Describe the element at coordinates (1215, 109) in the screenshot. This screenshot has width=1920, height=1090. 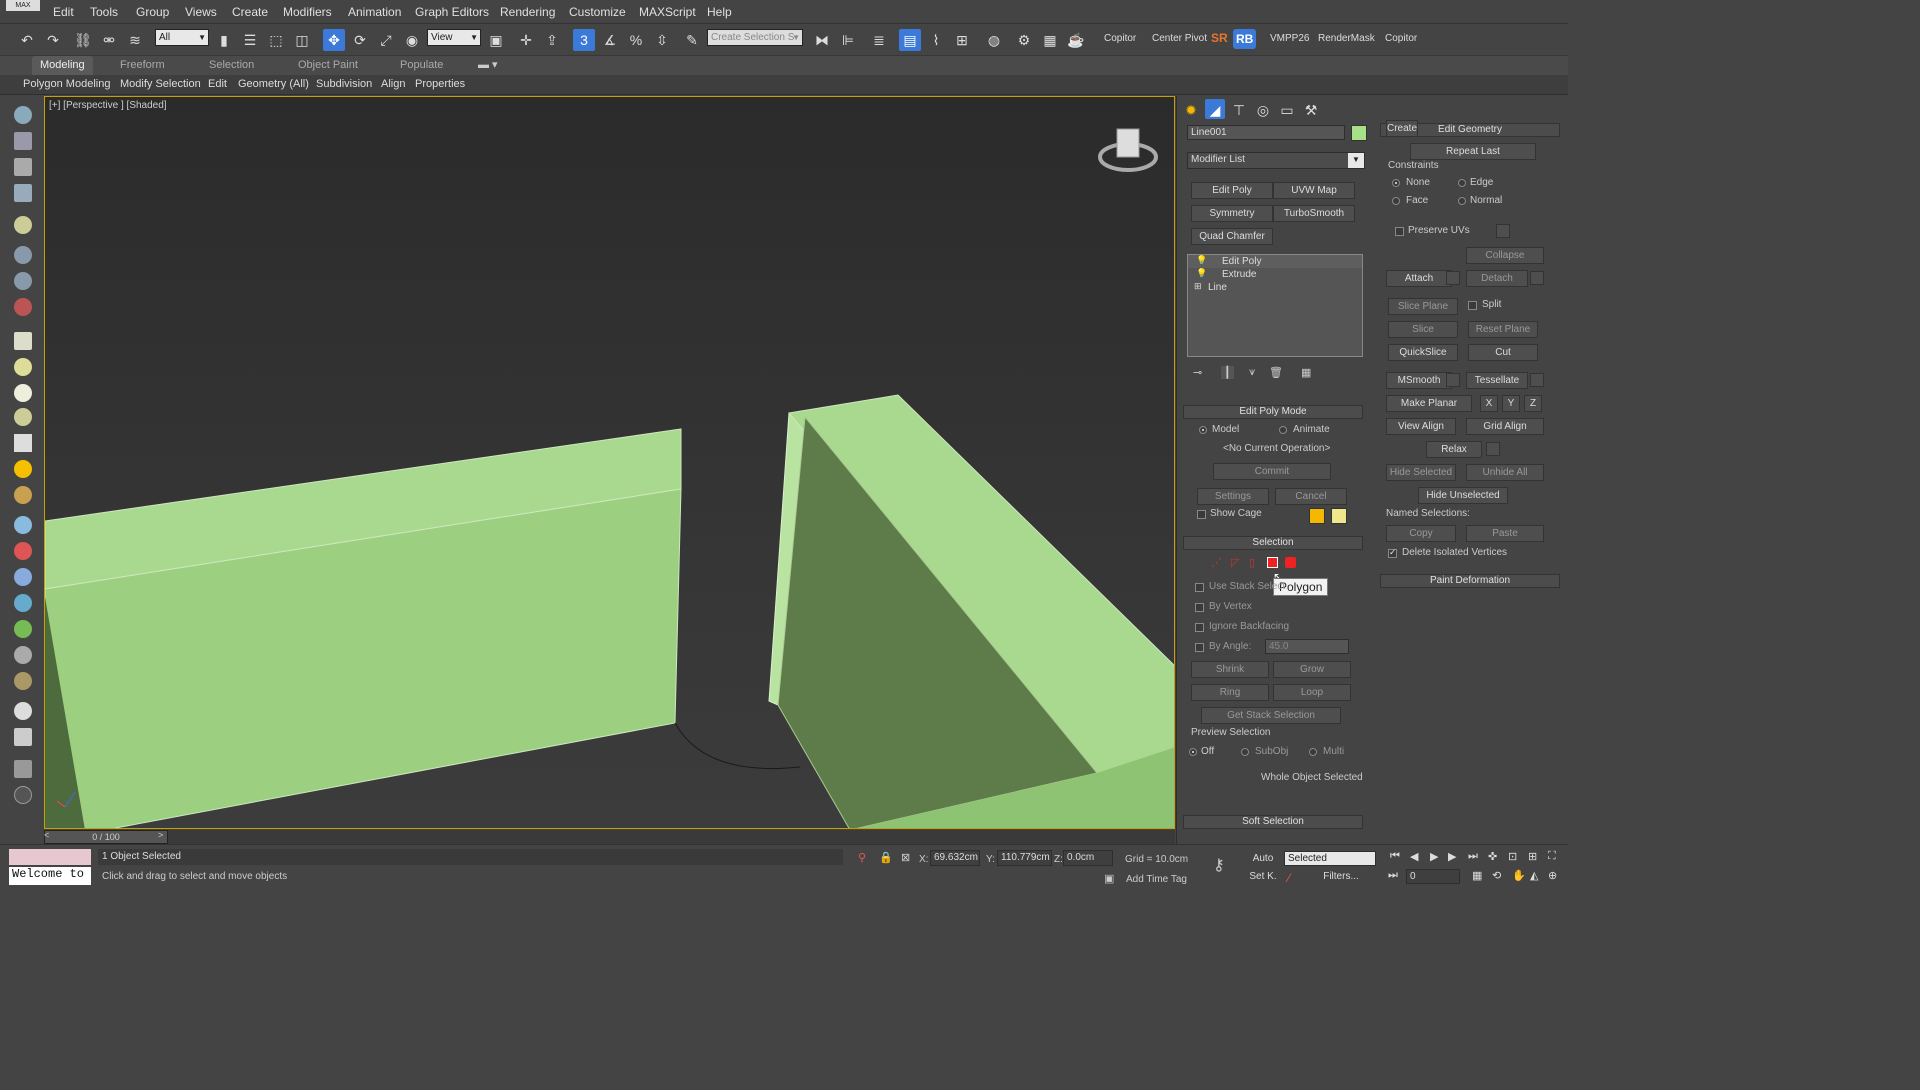
I see `modify-tab-icon: ◢` at that location.